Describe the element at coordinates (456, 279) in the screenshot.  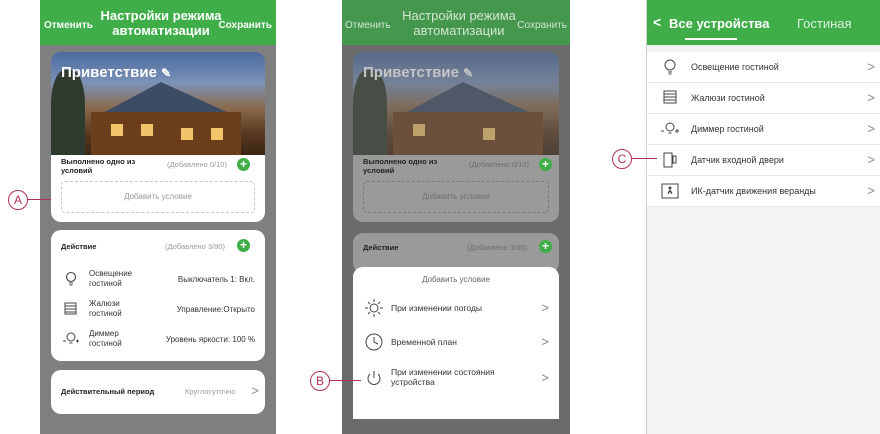
I see `sheet-title: Добавить условие` at that location.